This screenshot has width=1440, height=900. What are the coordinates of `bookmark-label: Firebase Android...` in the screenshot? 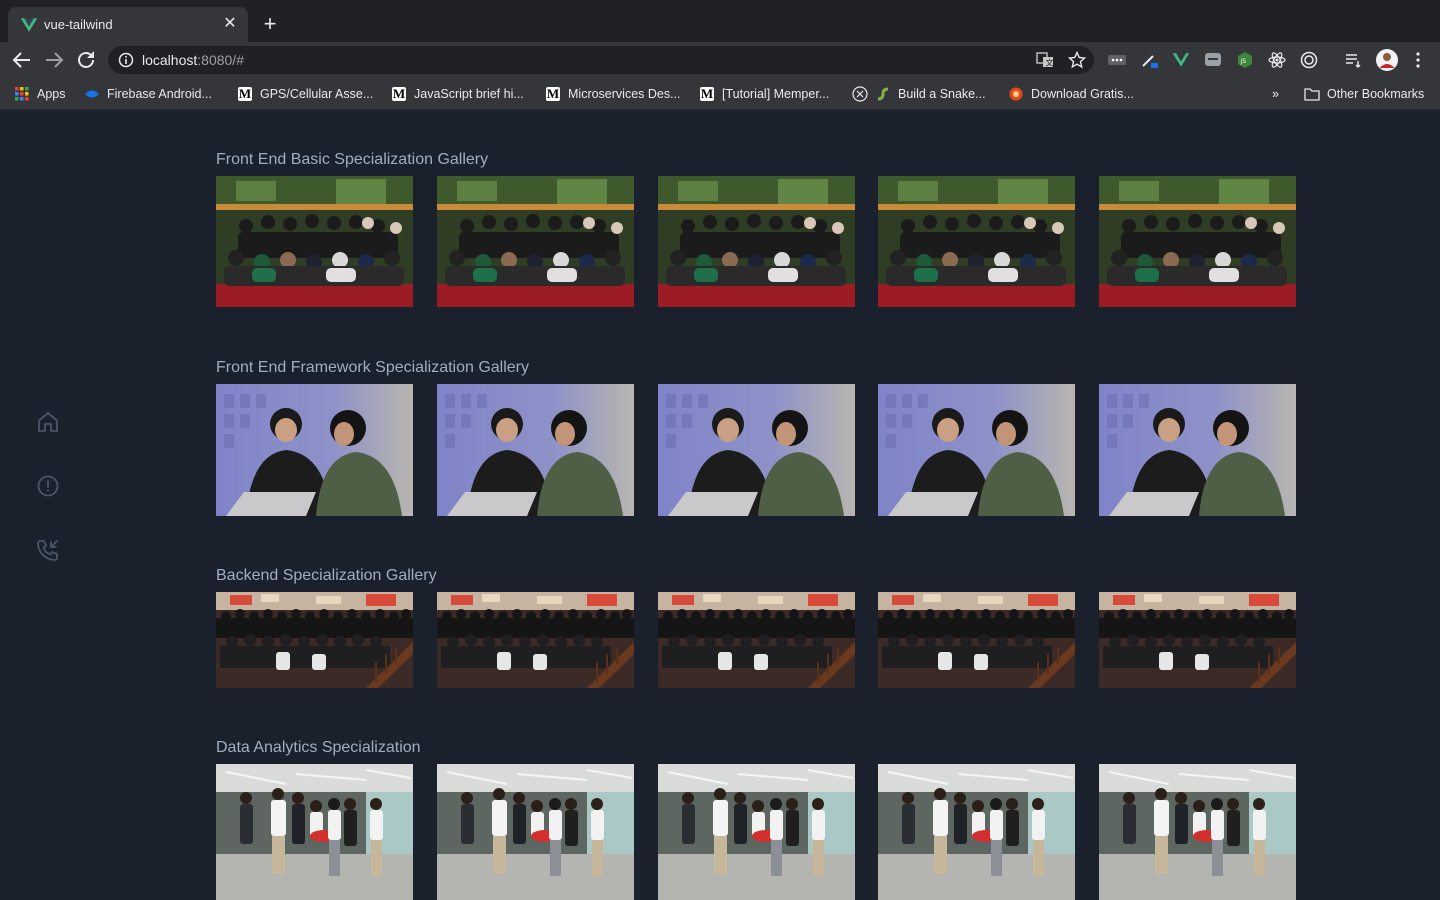 It's located at (159, 94).